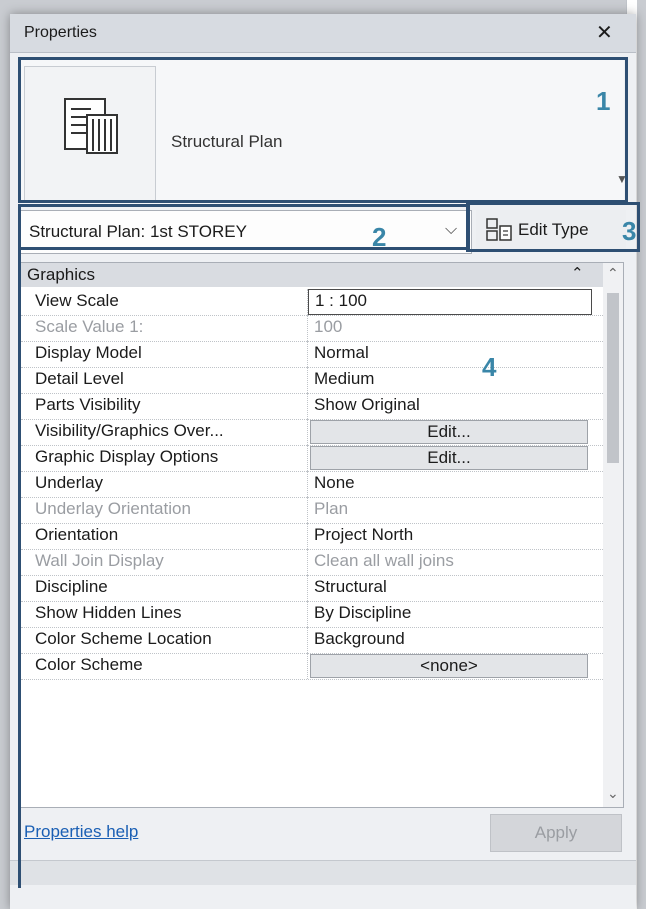 The height and width of the screenshot is (909, 646). I want to click on property-row: Display Model Normal, so click(312, 354).